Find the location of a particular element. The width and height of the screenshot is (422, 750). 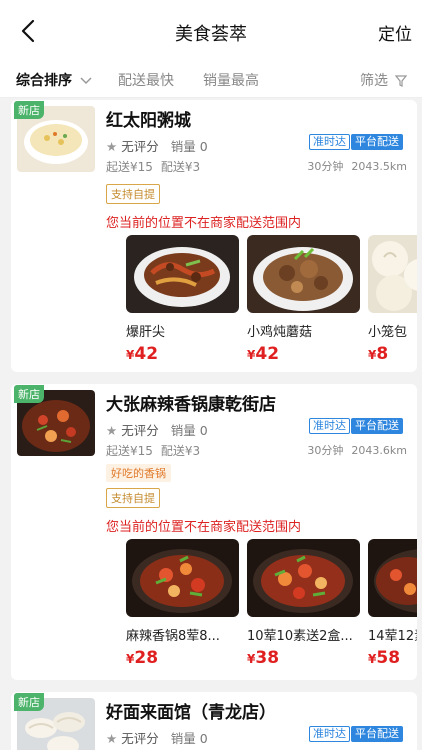

dish-item: 小笼包 ¥8 is located at coordinates (392, 299).